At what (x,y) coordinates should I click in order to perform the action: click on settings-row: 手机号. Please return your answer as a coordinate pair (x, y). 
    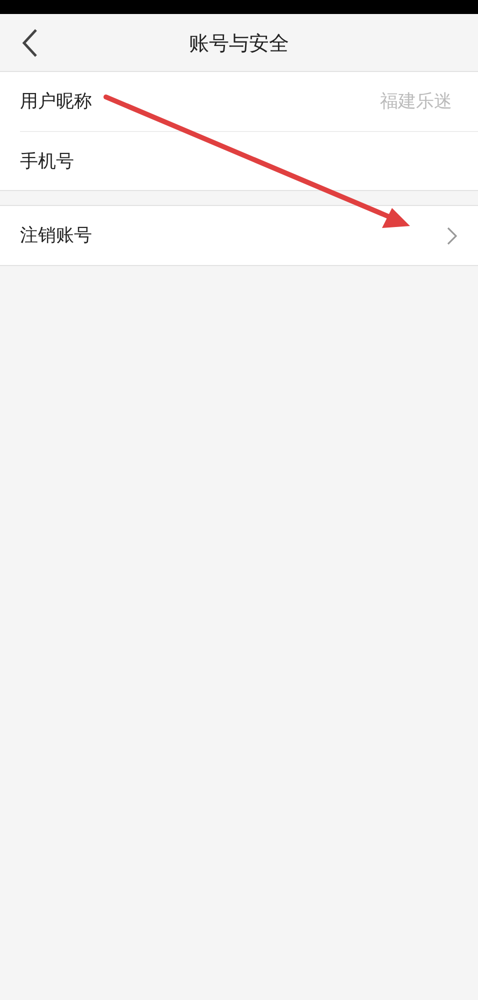
    Looking at the image, I should click on (249, 160).